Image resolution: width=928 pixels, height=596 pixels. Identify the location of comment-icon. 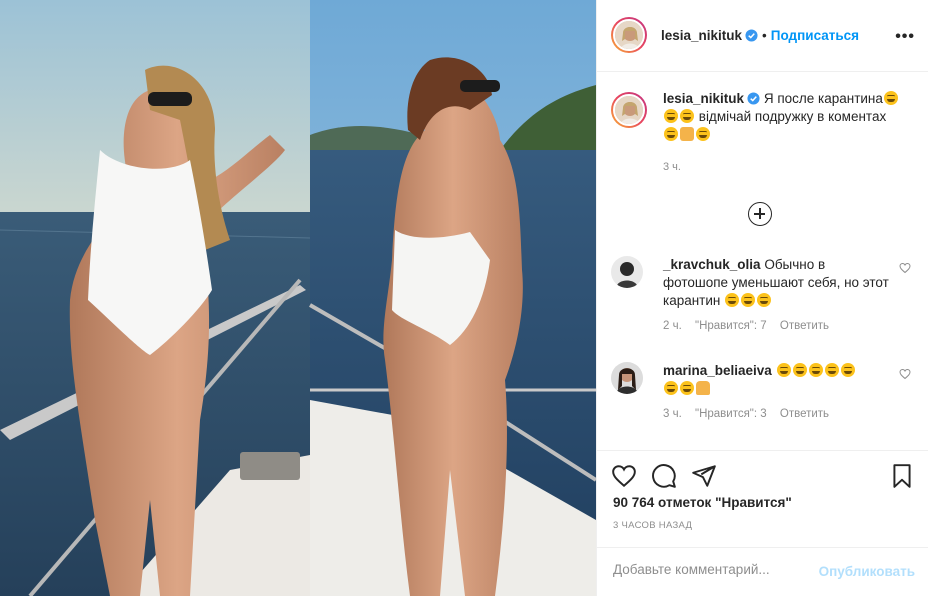
(664, 476).